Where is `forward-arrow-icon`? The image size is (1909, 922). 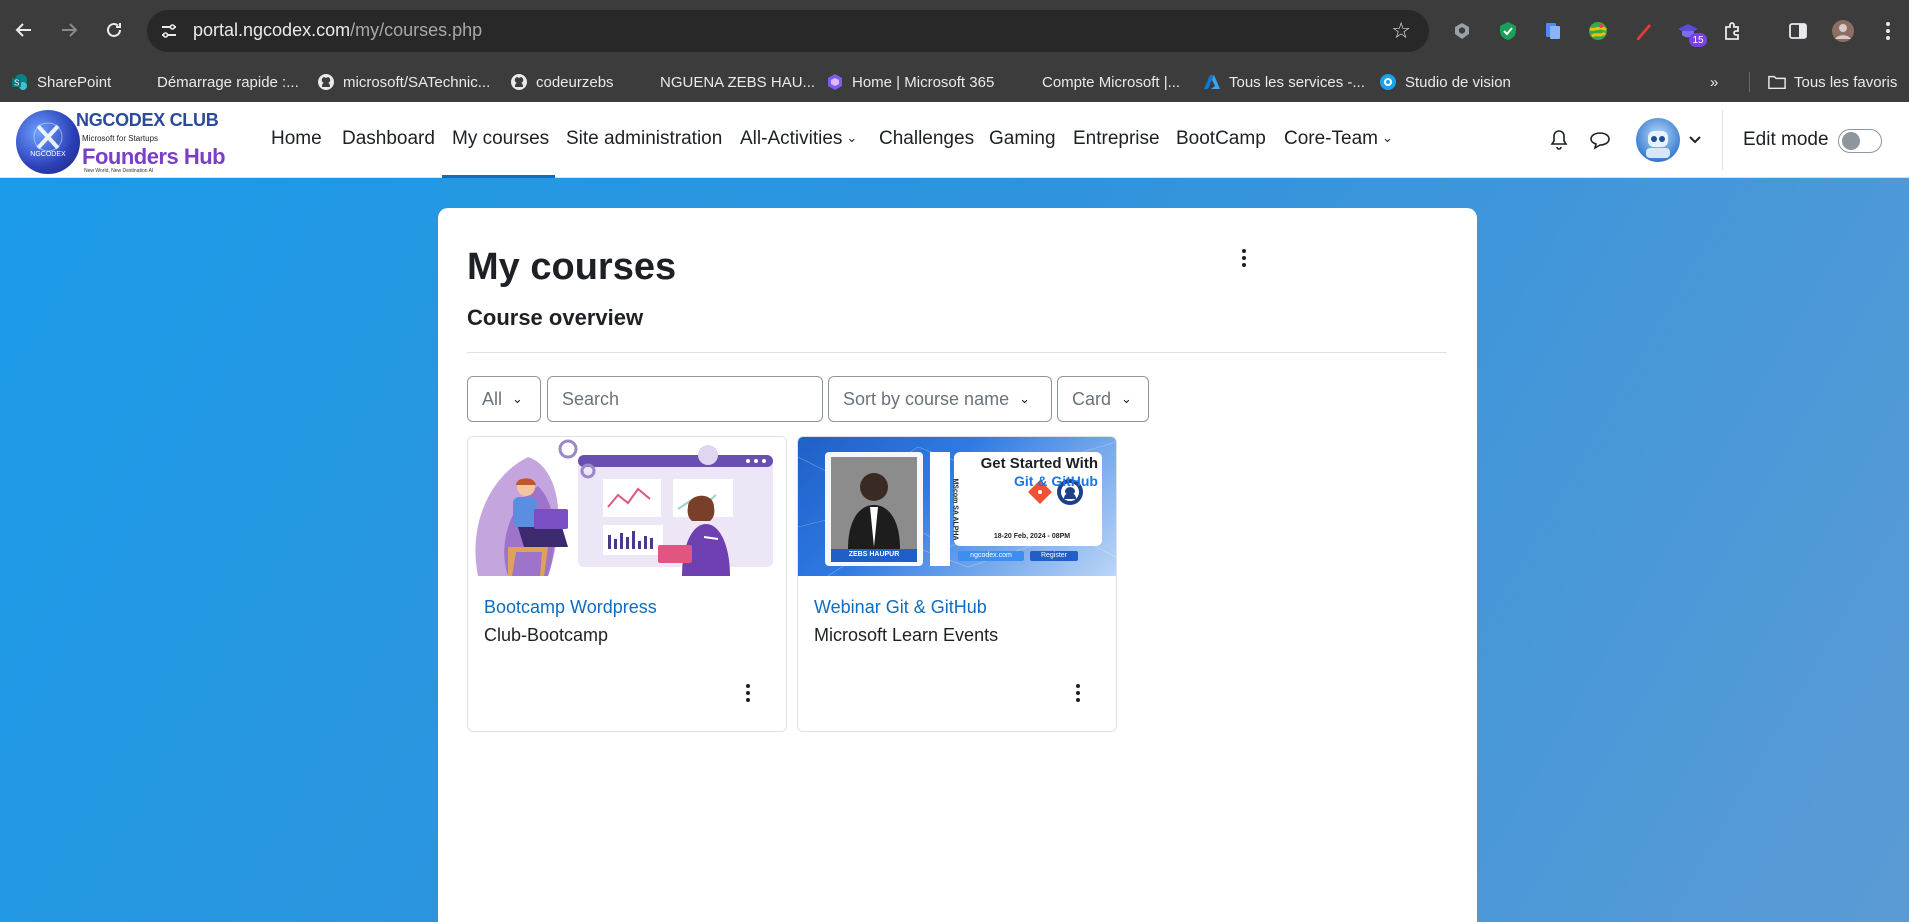 forward-arrow-icon is located at coordinates (70, 30).